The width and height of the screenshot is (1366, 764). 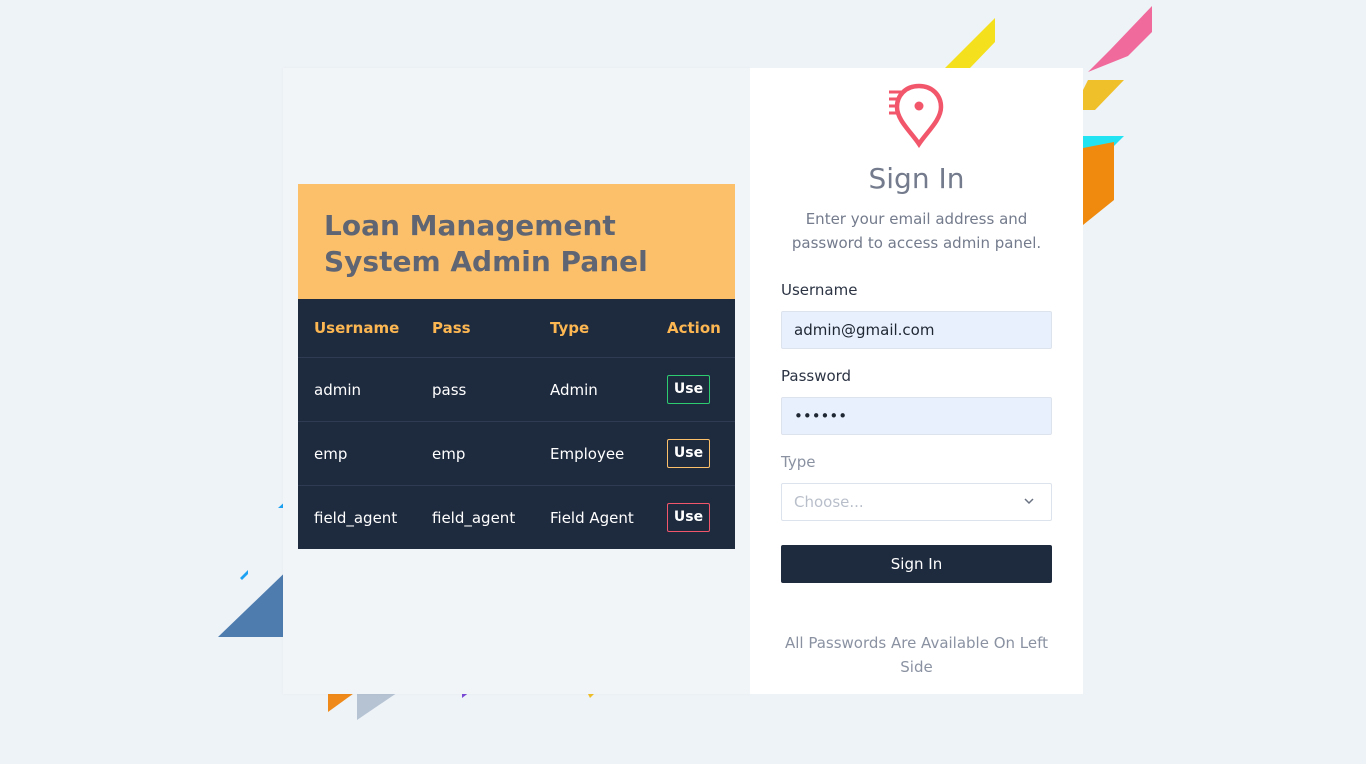 What do you see at coordinates (475, 389) in the screenshot?
I see `cell-pass: pass` at bounding box center [475, 389].